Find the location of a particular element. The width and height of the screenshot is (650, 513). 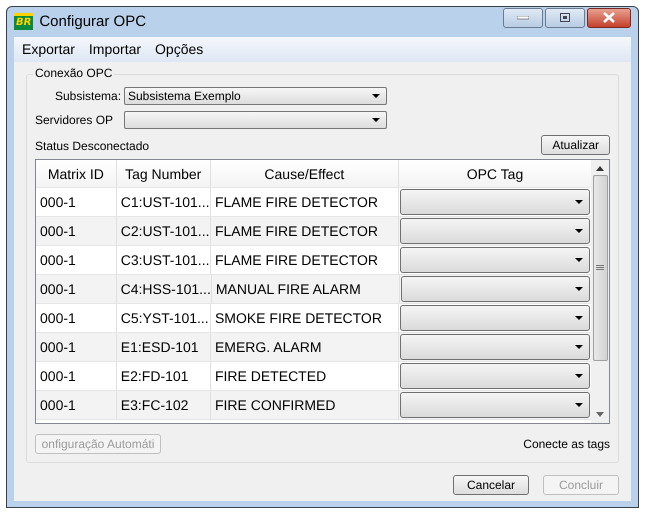

table-cell: E1:ESD-101 is located at coordinates (163, 347).